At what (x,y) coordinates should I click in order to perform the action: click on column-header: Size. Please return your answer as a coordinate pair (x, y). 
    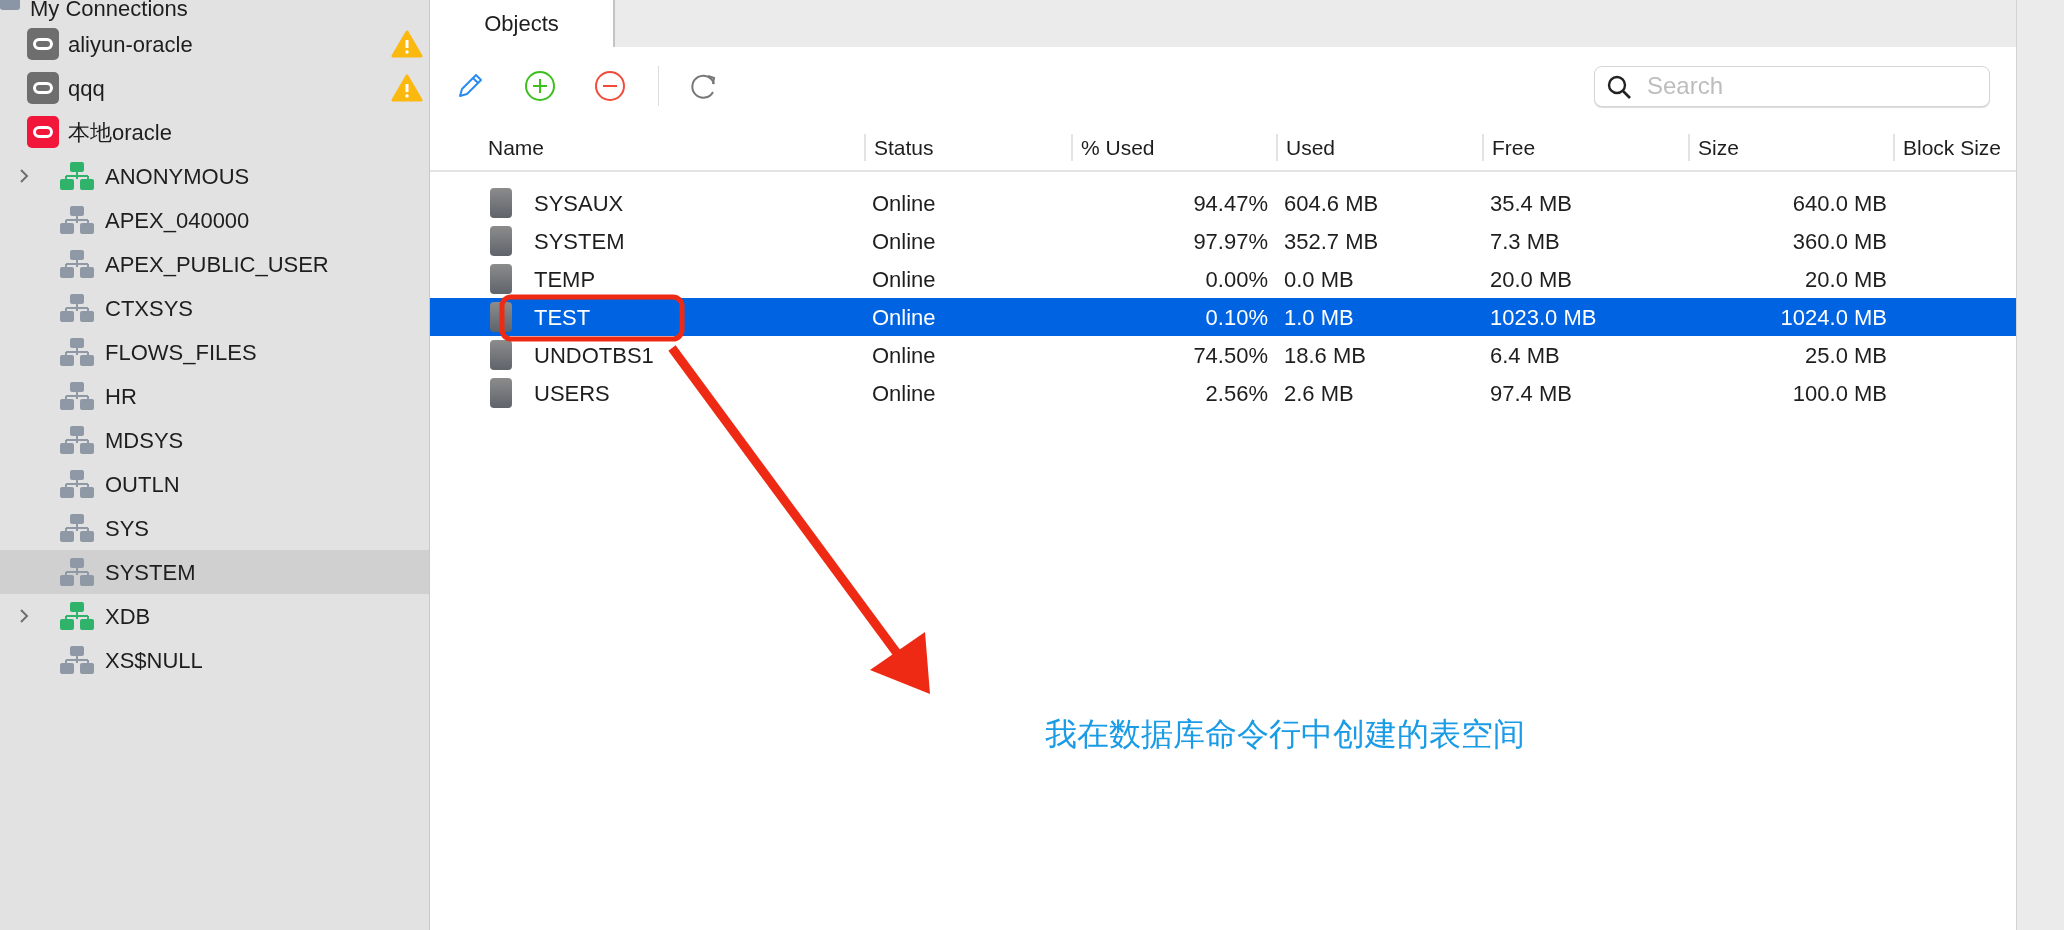
    Looking at the image, I should click on (1718, 147).